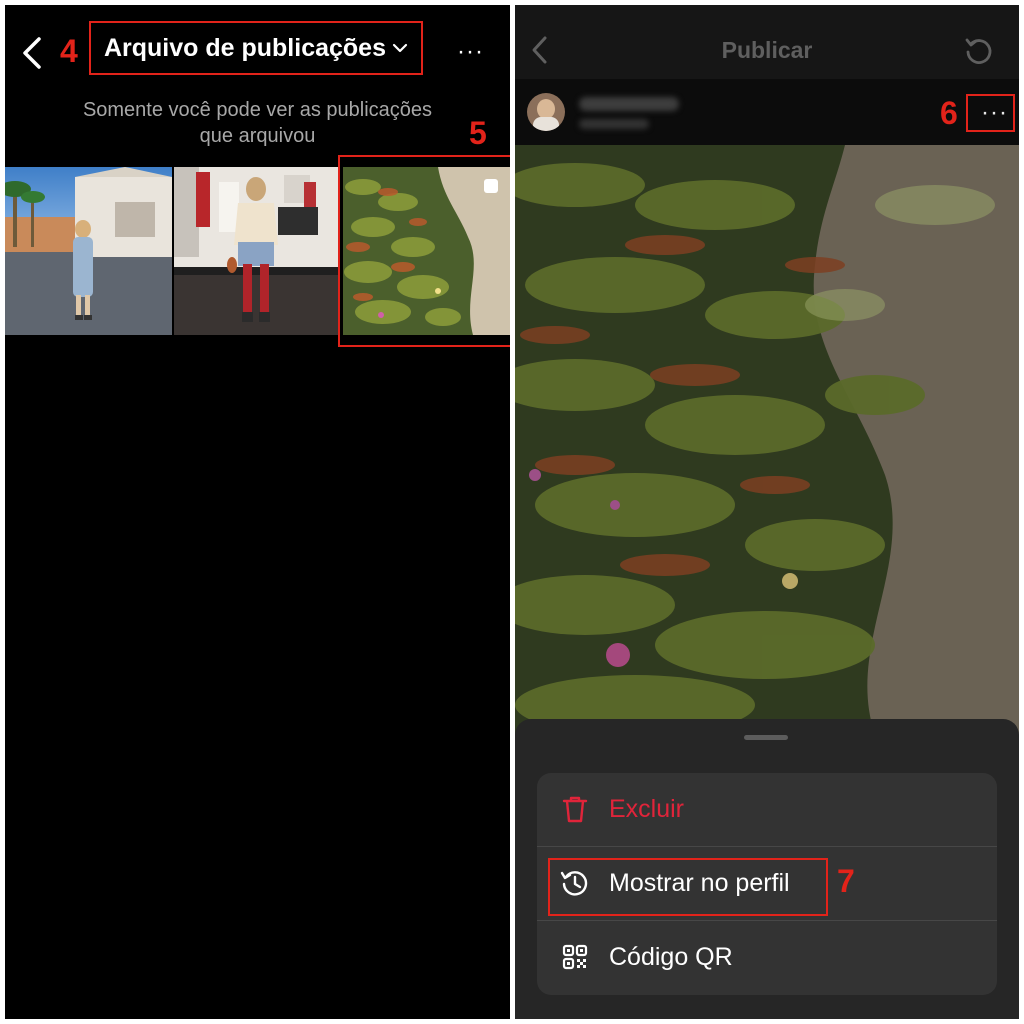 The height and width of the screenshot is (1024, 1024). Describe the element at coordinates (979, 51) in the screenshot. I see `refresh-icon` at that location.